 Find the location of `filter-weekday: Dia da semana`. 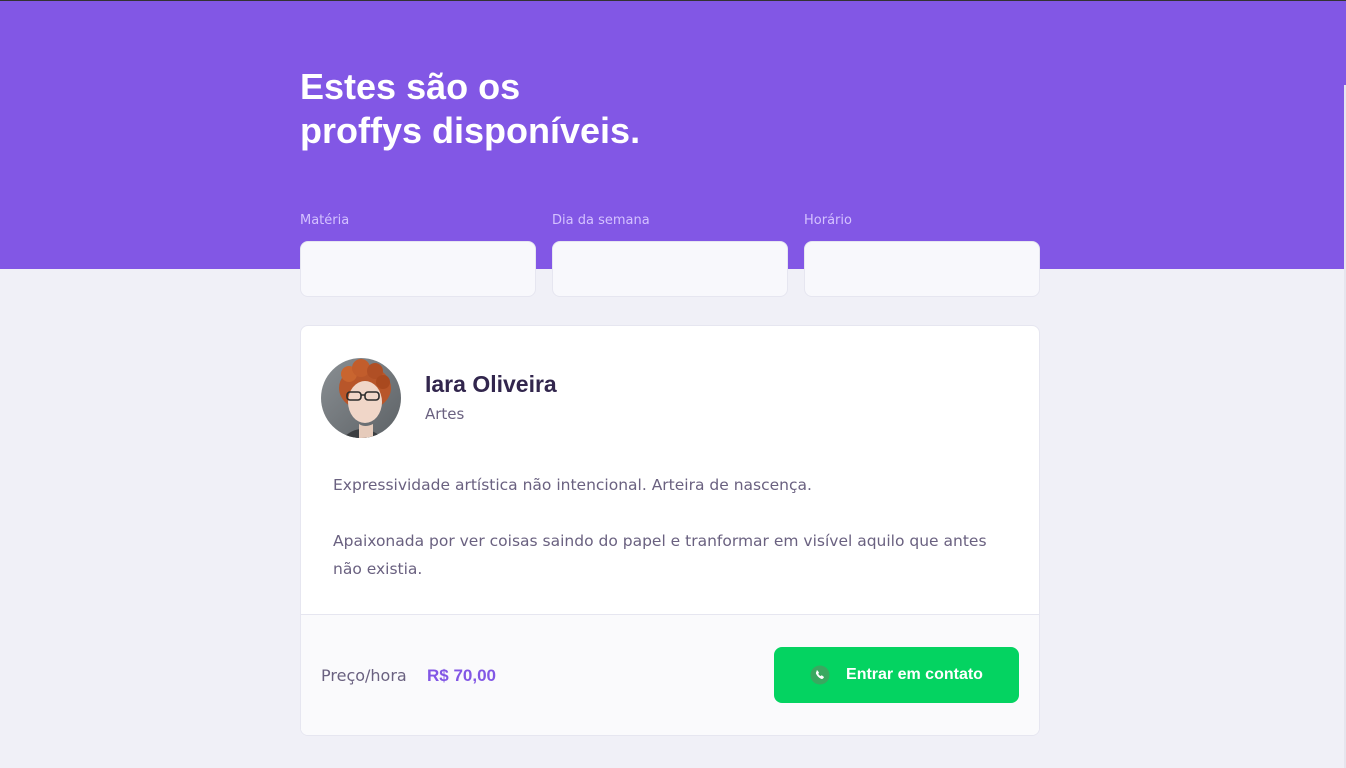

filter-weekday: Dia da semana is located at coordinates (670, 254).